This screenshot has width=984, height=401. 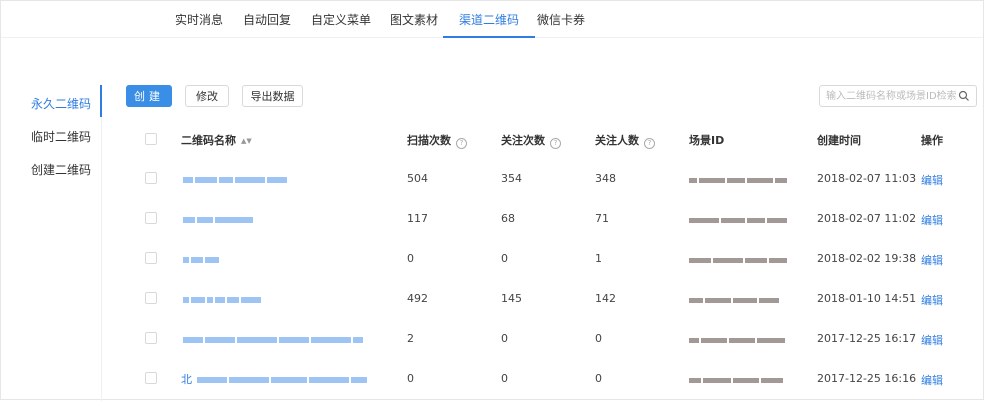 I want to click on scans-cell: 2, so click(x=410, y=338).